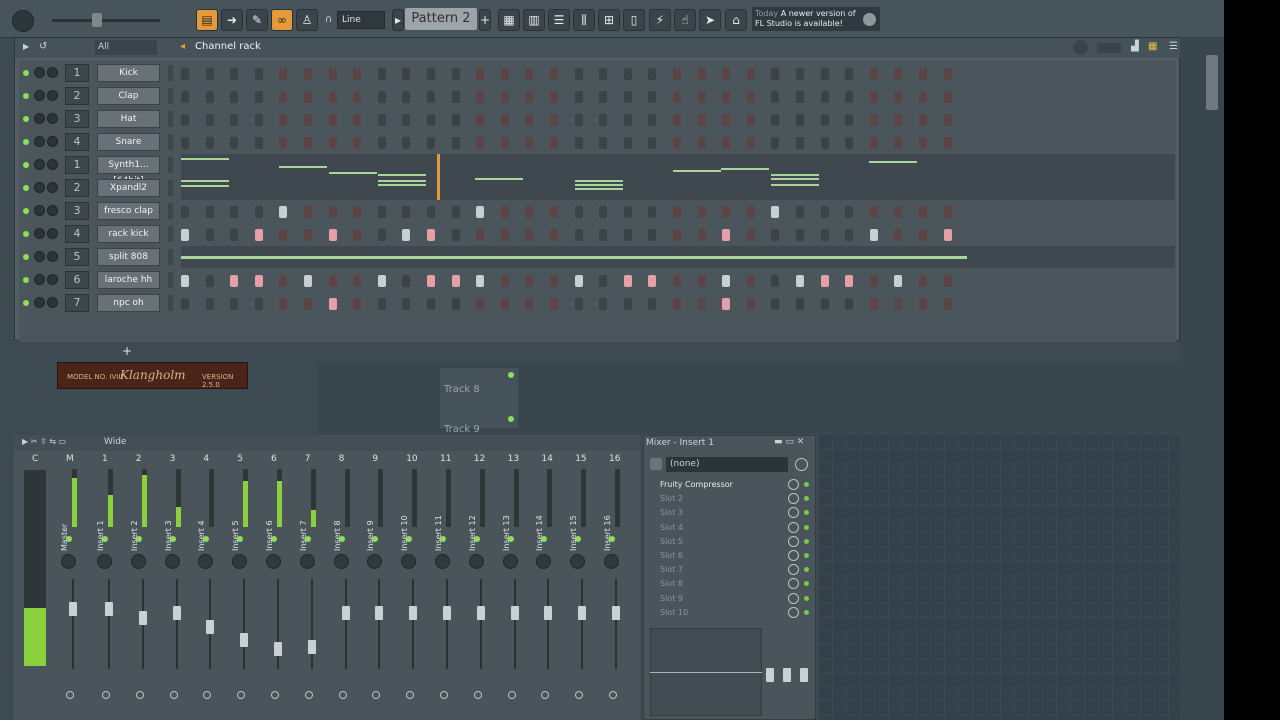 The width and height of the screenshot is (1280, 720). What do you see at coordinates (723, 598) in the screenshot?
I see `effect-slot: Slot 9` at bounding box center [723, 598].